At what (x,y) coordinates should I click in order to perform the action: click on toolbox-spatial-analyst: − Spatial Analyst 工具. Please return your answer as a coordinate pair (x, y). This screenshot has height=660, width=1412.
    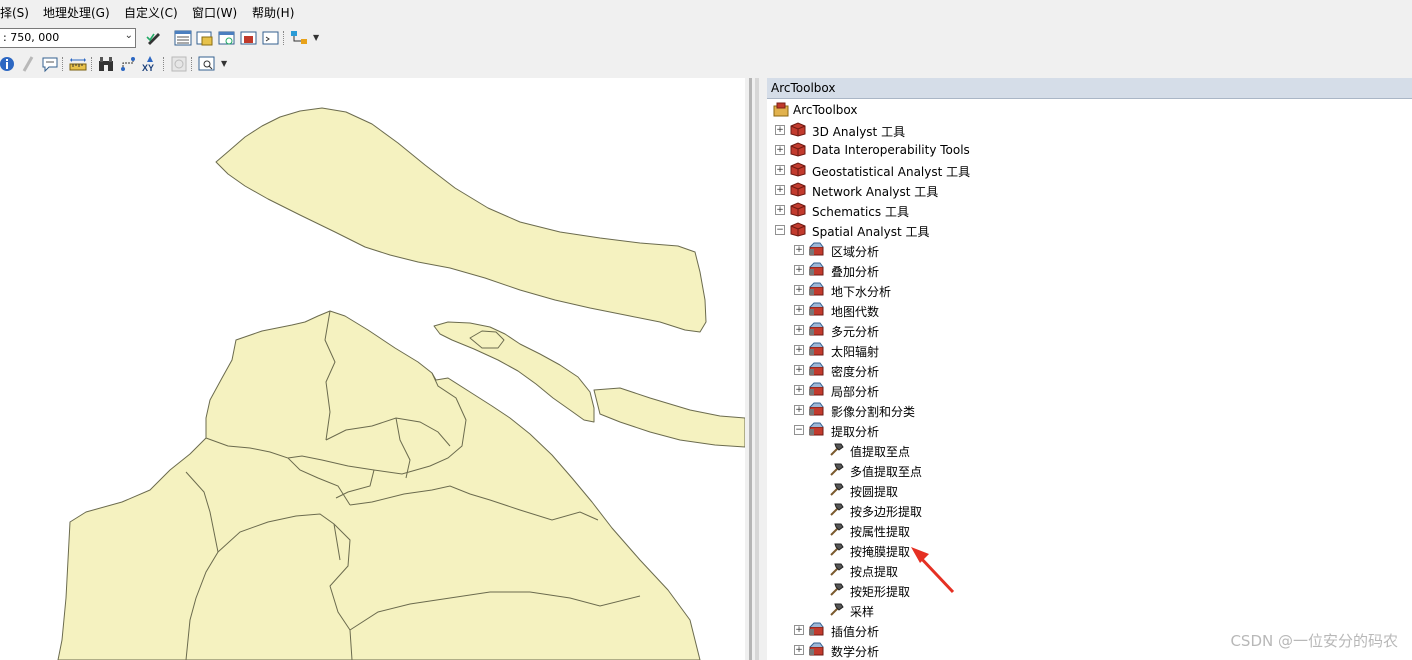
    Looking at the image, I should click on (975, 230).